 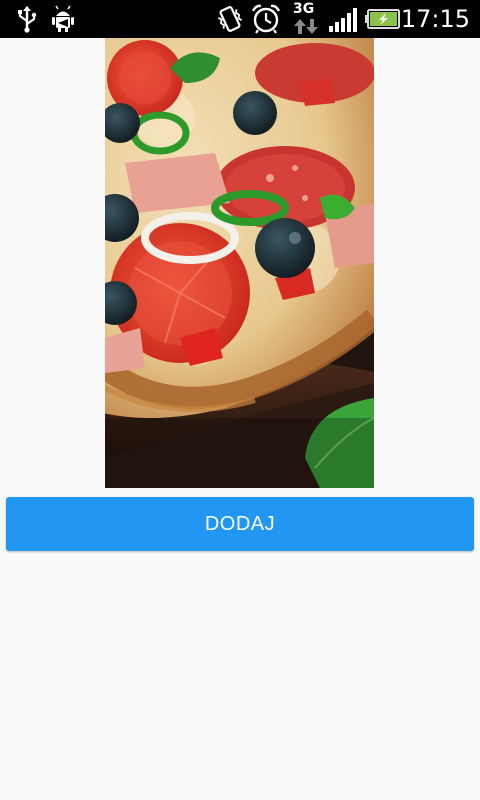 What do you see at coordinates (306, 18) in the screenshot?
I see `network-3g-icon: 3G` at bounding box center [306, 18].